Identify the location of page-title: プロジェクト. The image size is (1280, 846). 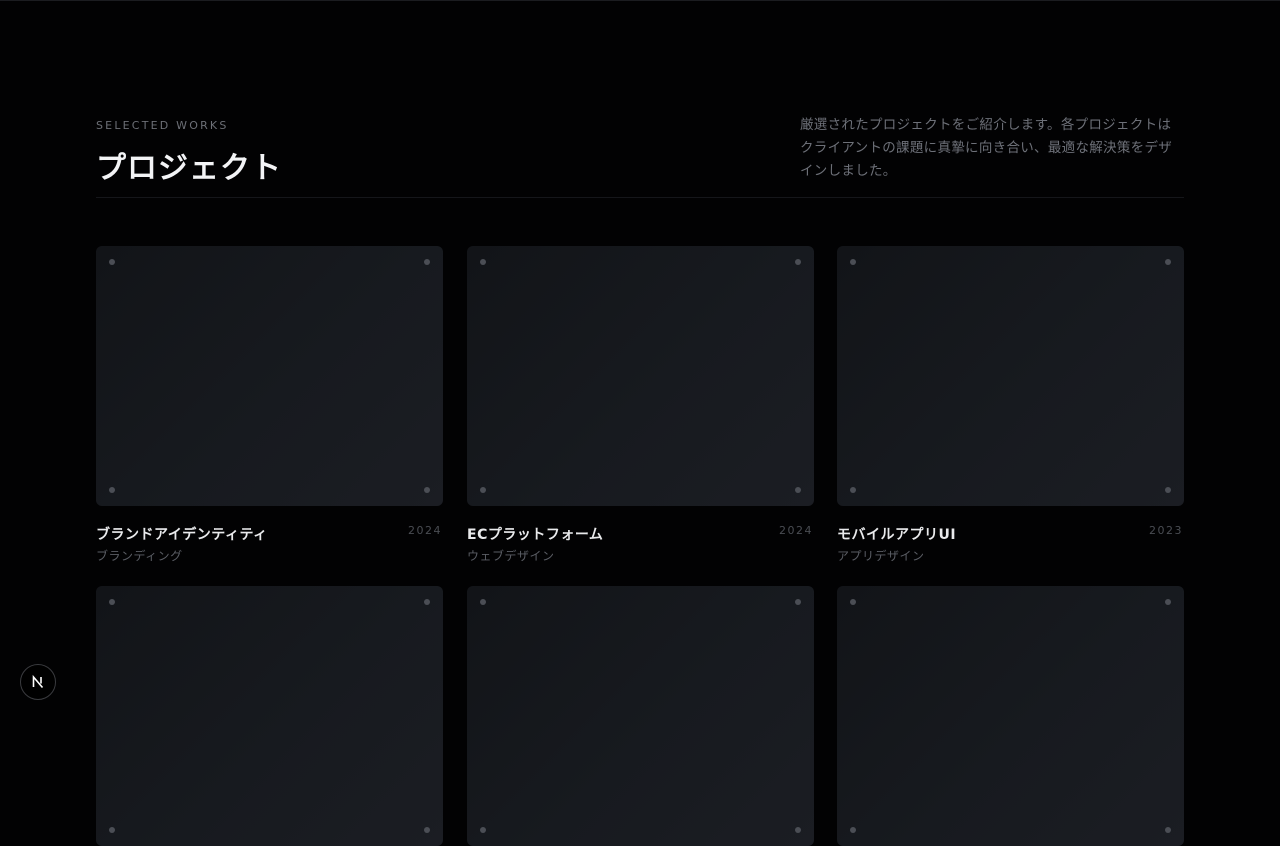
(189, 168).